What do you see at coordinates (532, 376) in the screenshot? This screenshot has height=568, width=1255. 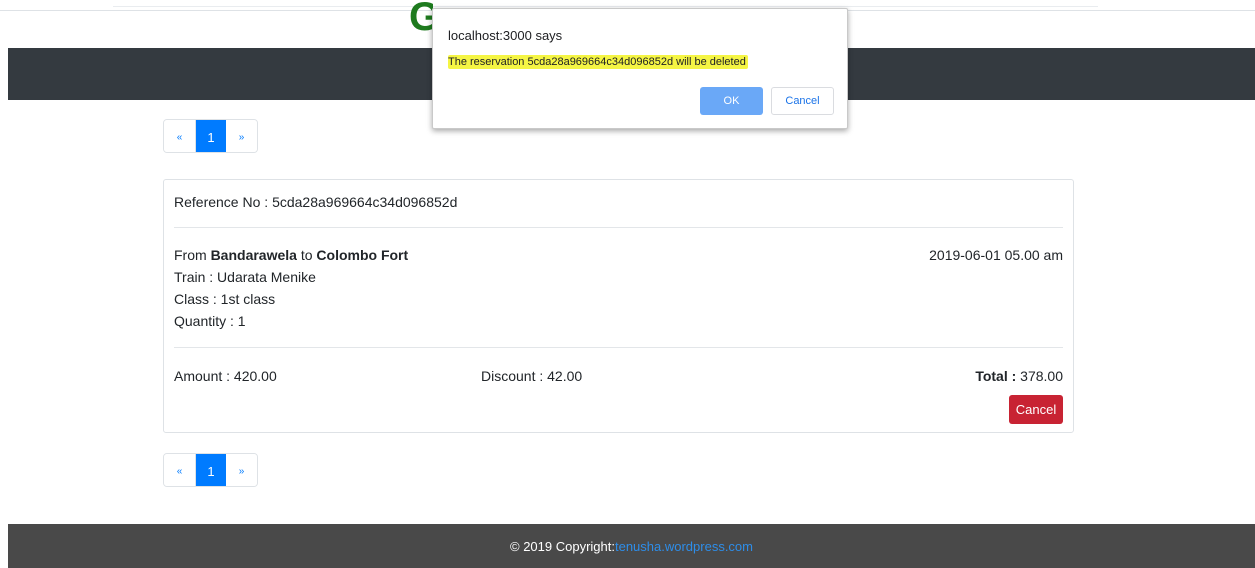 I see `discount-text: Discount : 42.00` at bounding box center [532, 376].